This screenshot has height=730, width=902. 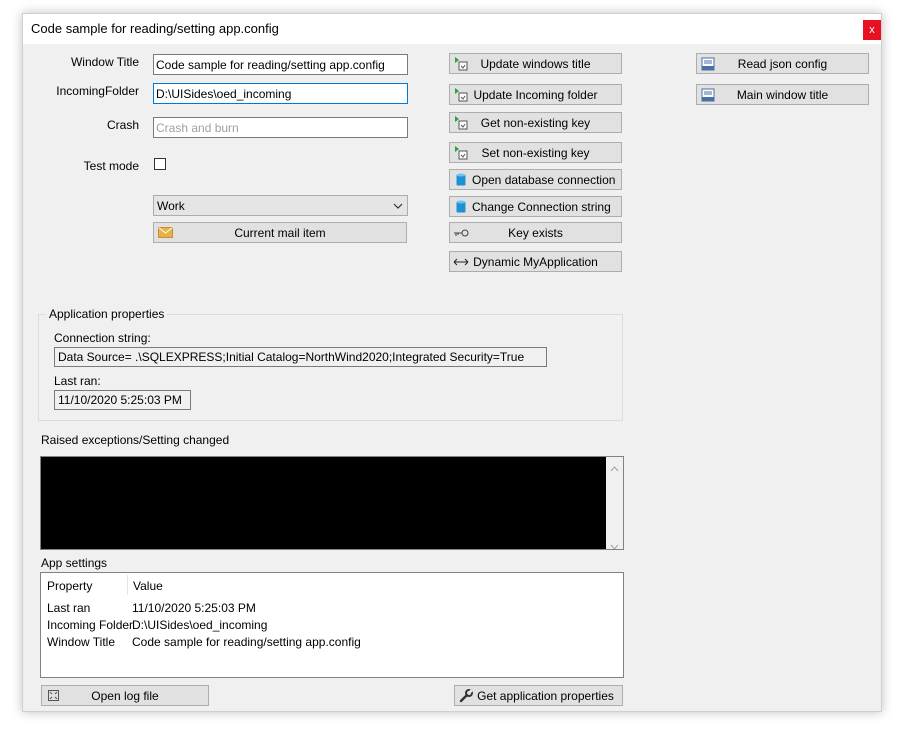 I want to click on exceptions-log, so click(x=332, y=503).